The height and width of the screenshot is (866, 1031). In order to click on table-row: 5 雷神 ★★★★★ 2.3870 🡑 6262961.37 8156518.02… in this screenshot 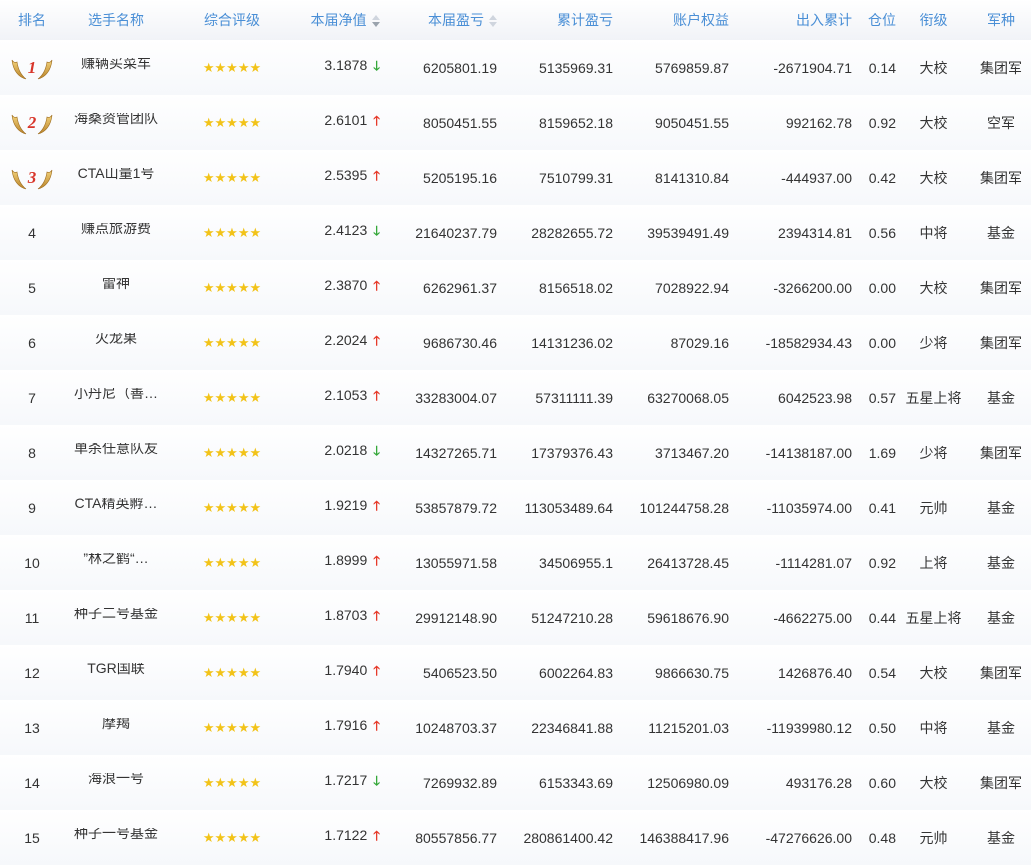, I will do `click(515, 287)`.